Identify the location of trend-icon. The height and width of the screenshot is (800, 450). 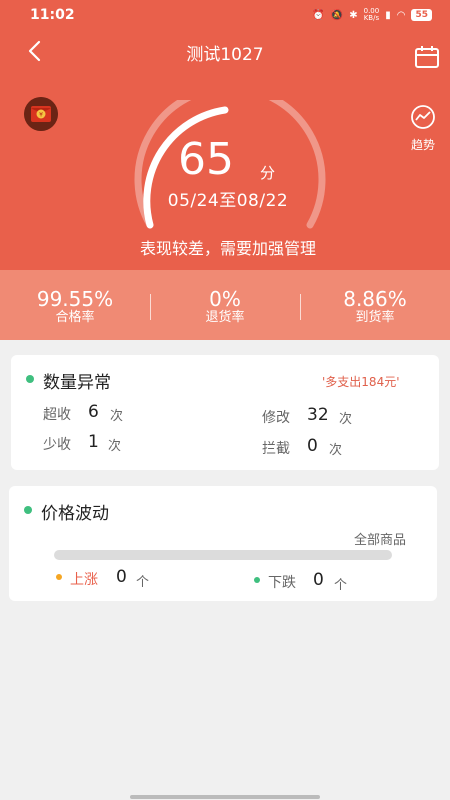
(423, 117).